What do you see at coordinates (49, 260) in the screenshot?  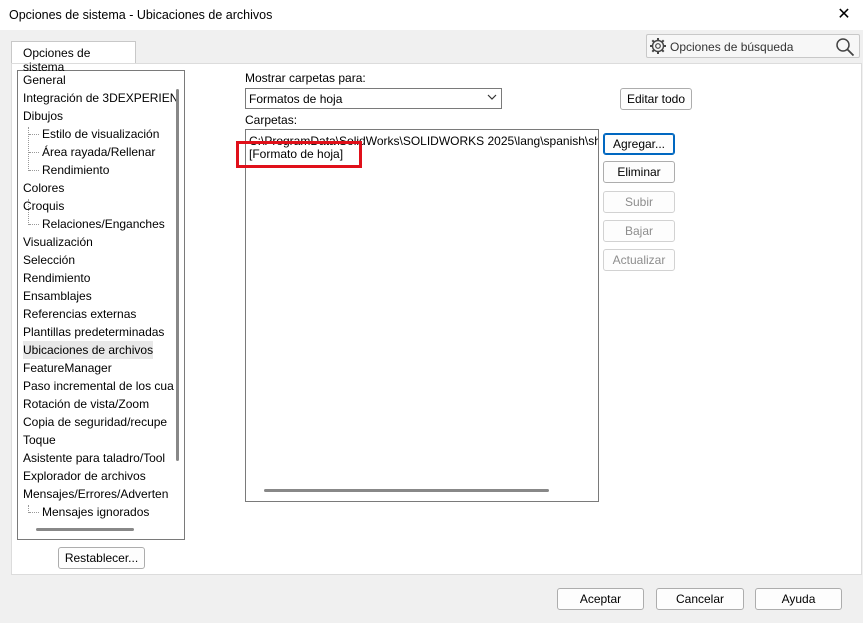 I see `tree-item: Selección` at bounding box center [49, 260].